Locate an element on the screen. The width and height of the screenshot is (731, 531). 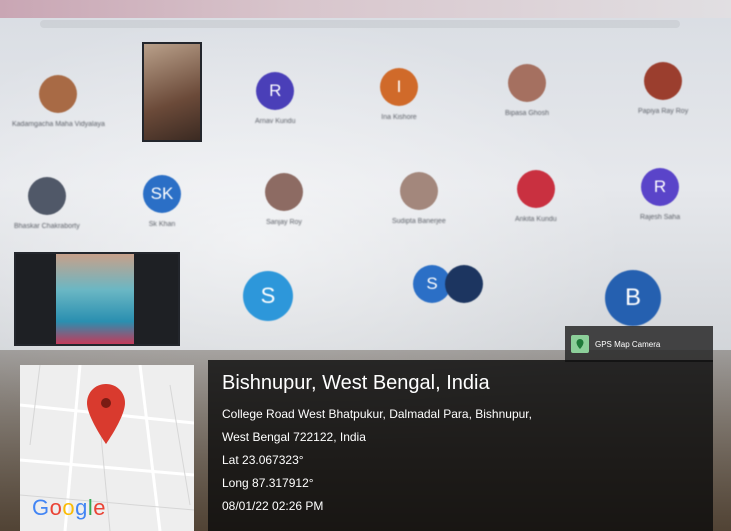
avatar: SK is located at coordinates (162, 194).